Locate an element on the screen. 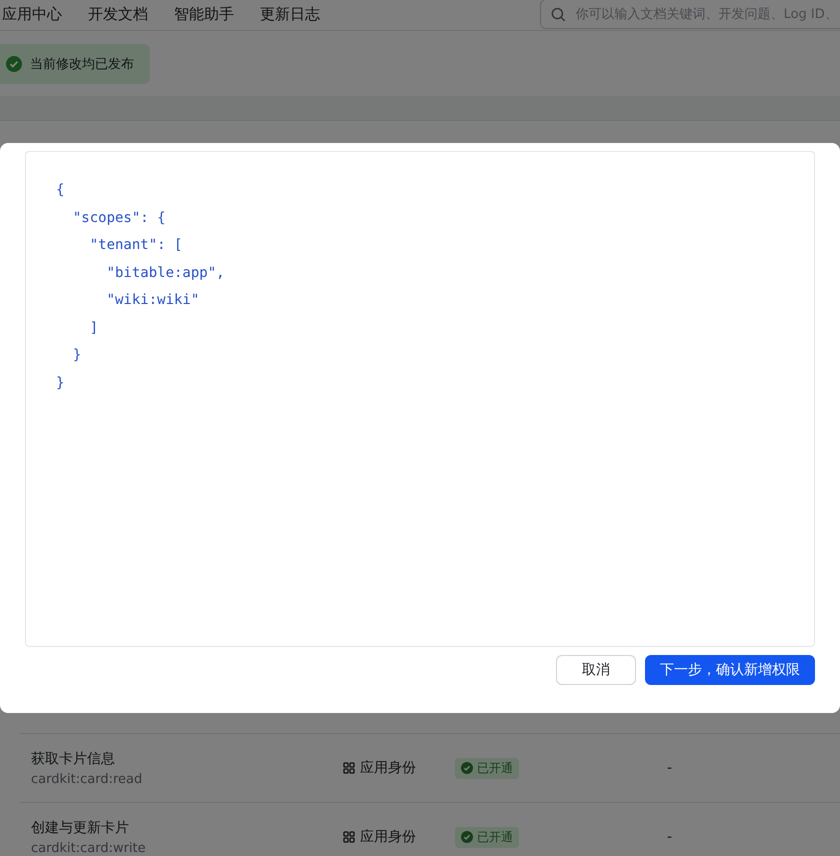 This screenshot has height=856, width=840. banner-text: 当前修改均已发布 is located at coordinates (82, 64).